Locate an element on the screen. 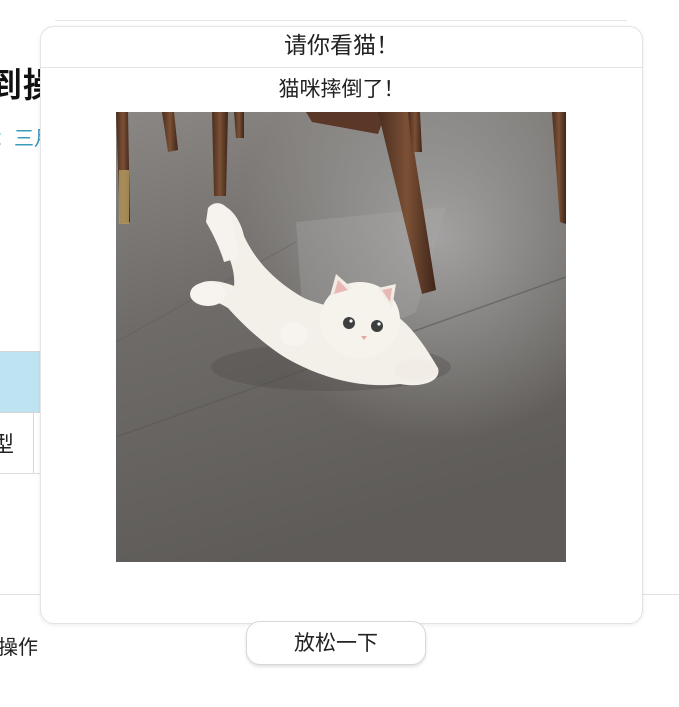 The image size is (679, 707). background-table-column-divider is located at coordinates (33, 412).